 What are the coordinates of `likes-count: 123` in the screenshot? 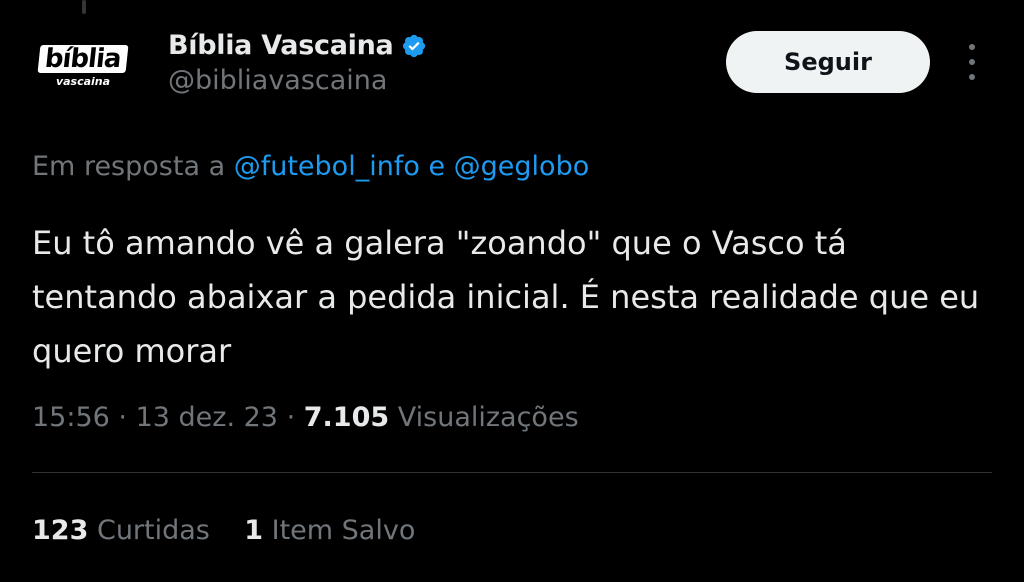 It's located at (60, 530).